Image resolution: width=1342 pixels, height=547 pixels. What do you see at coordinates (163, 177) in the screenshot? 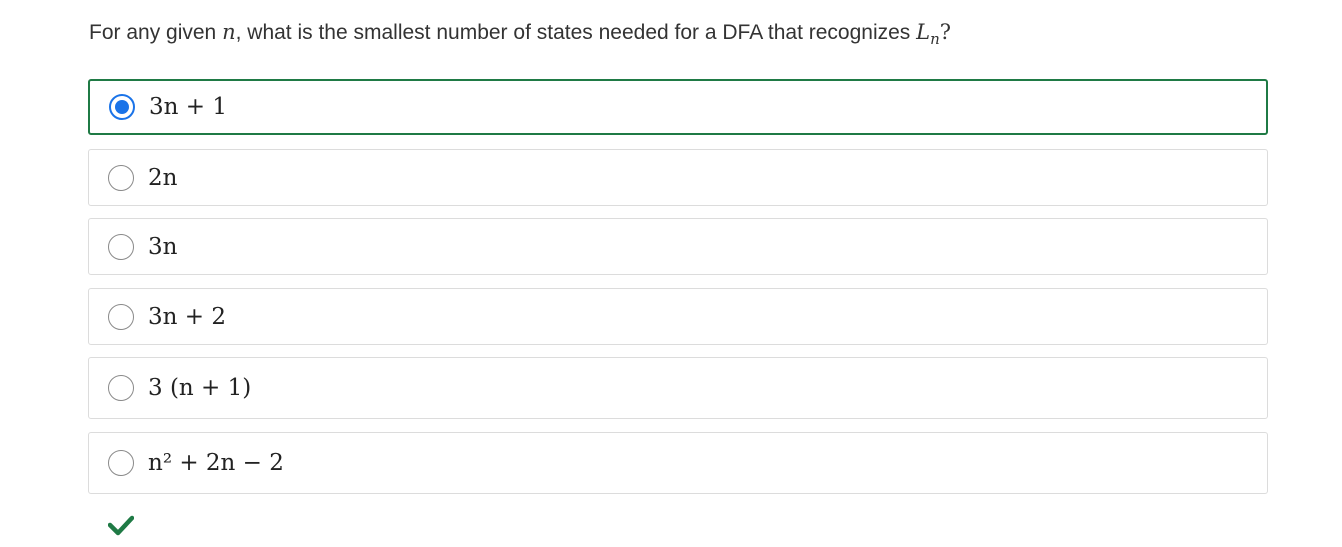
I see `option-label: 2n` at bounding box center [163, 177].